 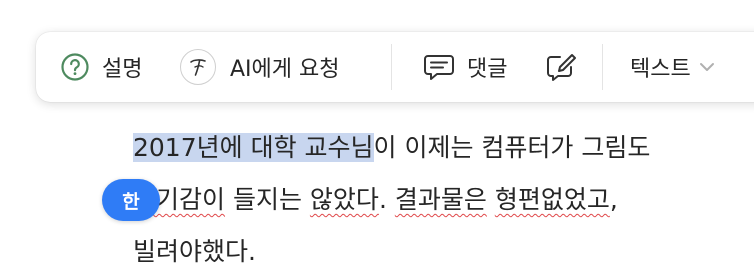 What do you see at coordinates (253, 147) in the screenshot?
I see `selected-text: 2017년에 대학 교수님` at bounding box center [253, 147].